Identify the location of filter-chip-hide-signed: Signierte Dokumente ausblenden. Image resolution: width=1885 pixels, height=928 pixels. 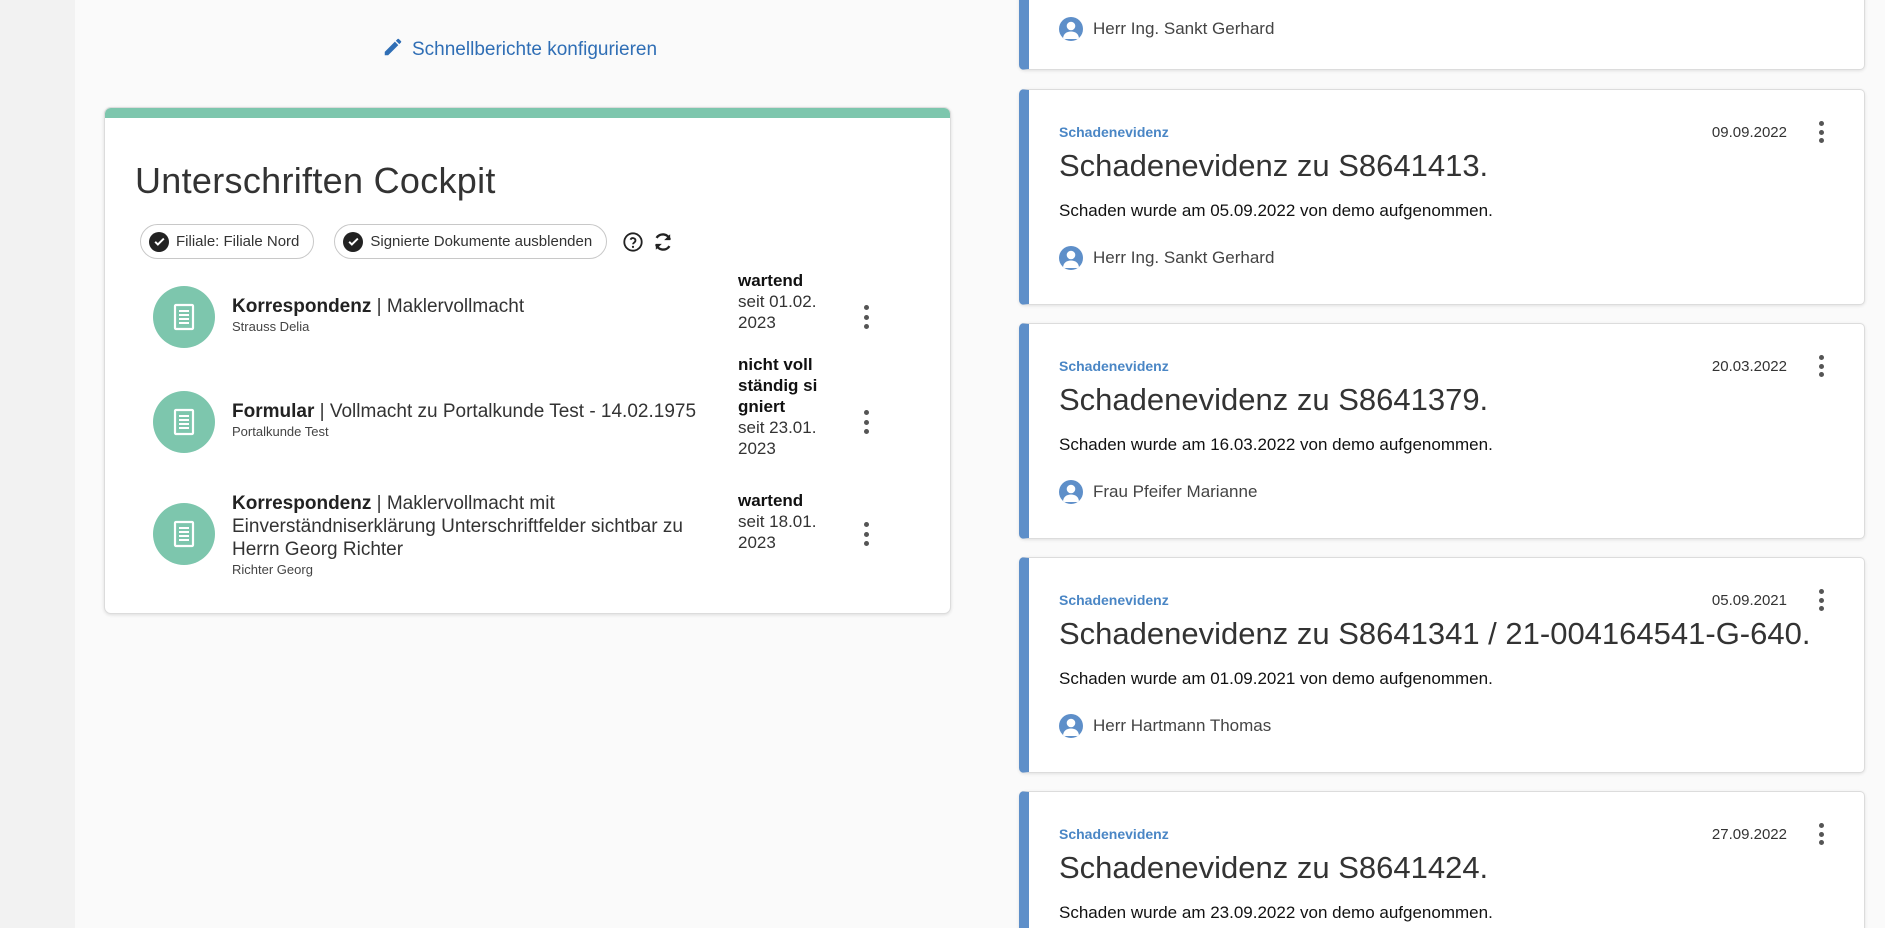
(471, 241).